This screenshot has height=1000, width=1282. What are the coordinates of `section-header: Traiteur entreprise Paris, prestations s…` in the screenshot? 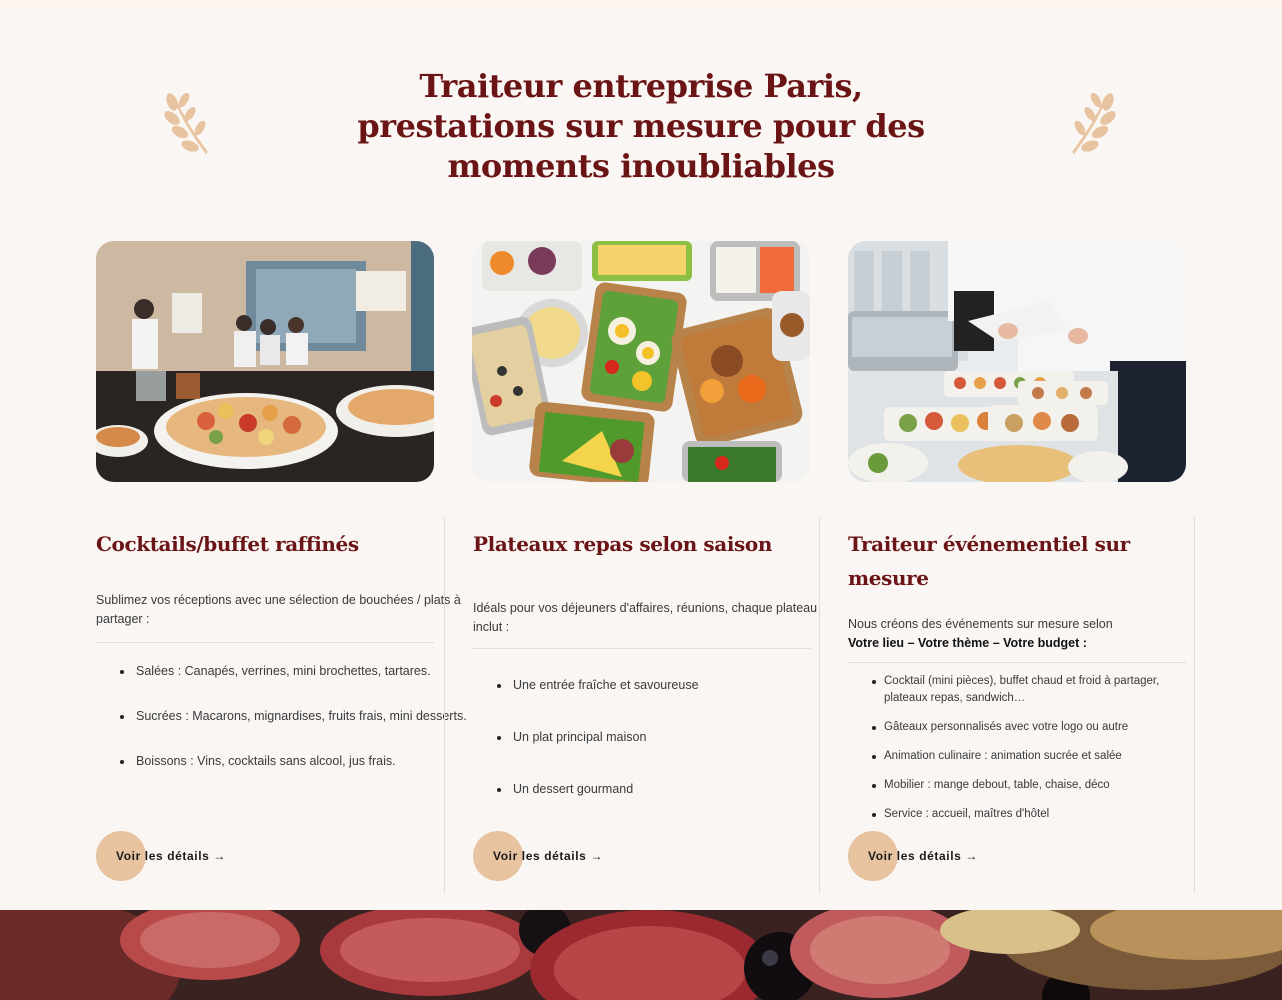 It's located at (641, 126).